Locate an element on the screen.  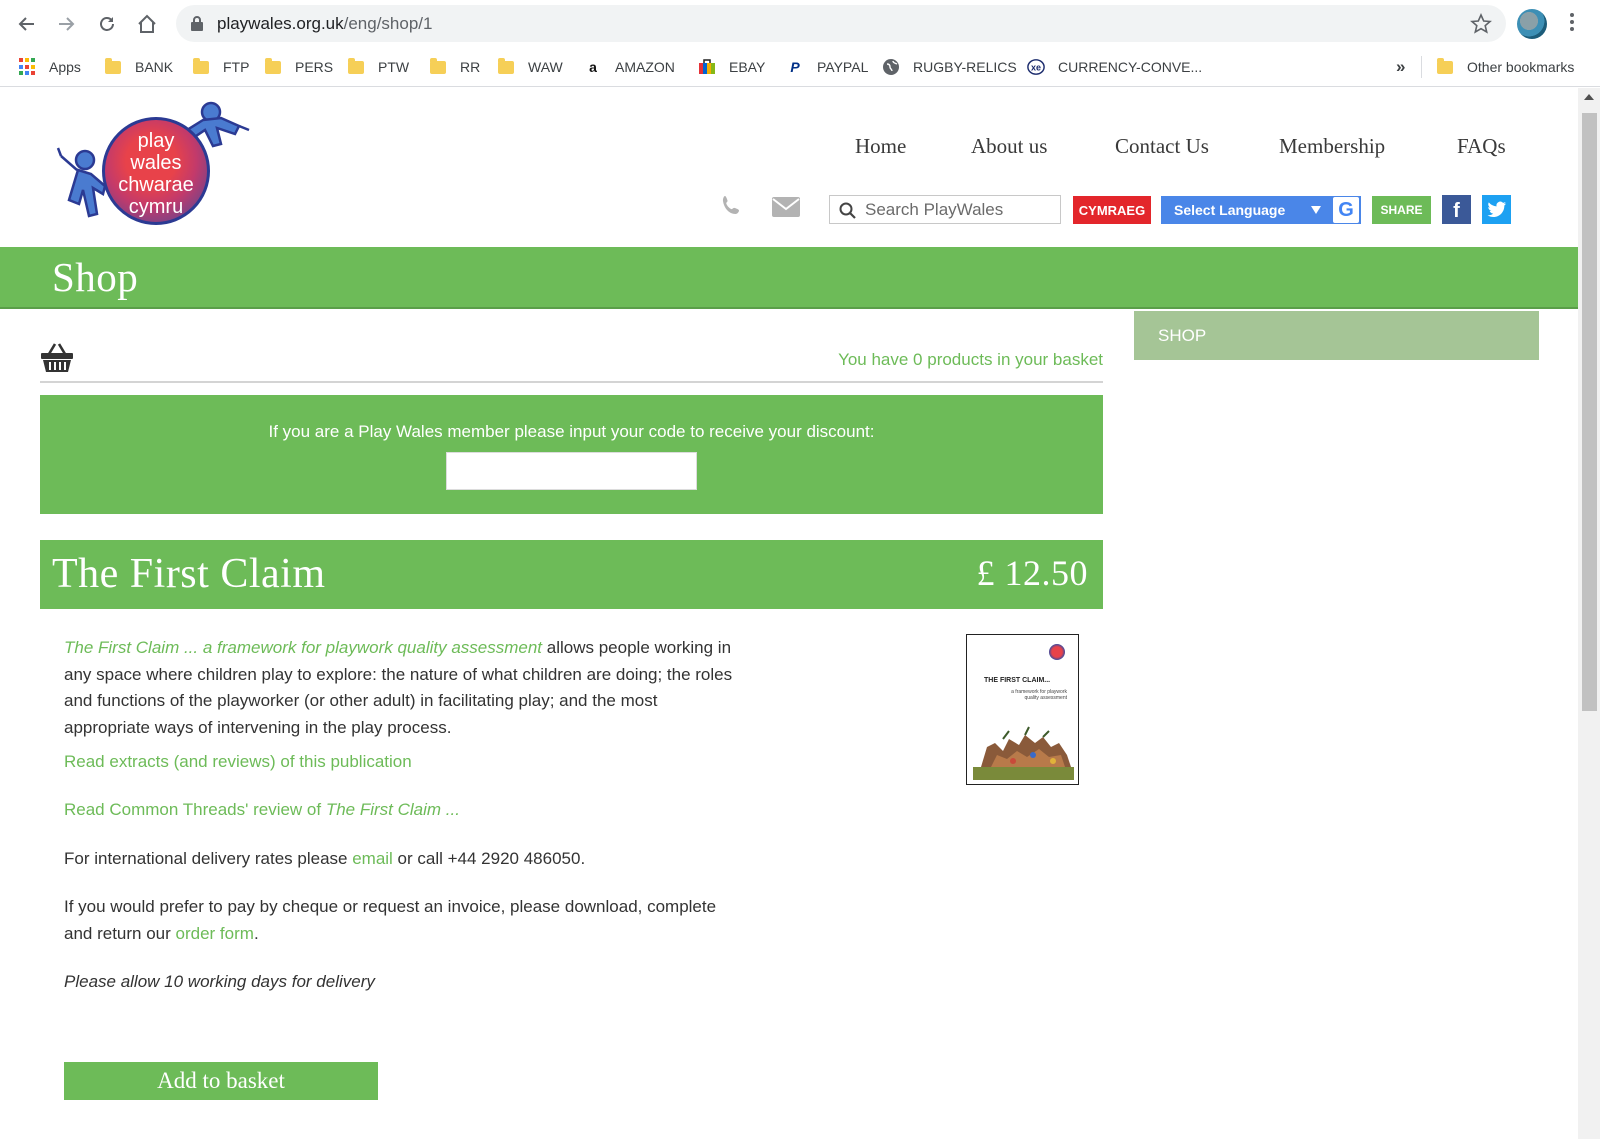
home-button is located at coordinates (147, 24).